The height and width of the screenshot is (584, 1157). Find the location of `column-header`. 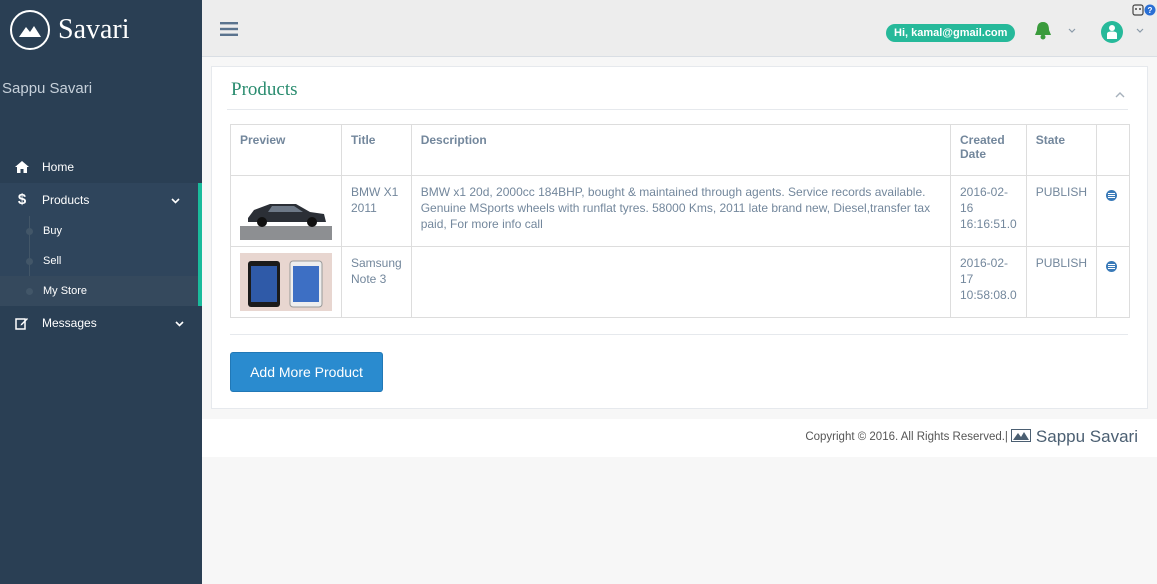

column-header is located at coordinates (1113, 150).